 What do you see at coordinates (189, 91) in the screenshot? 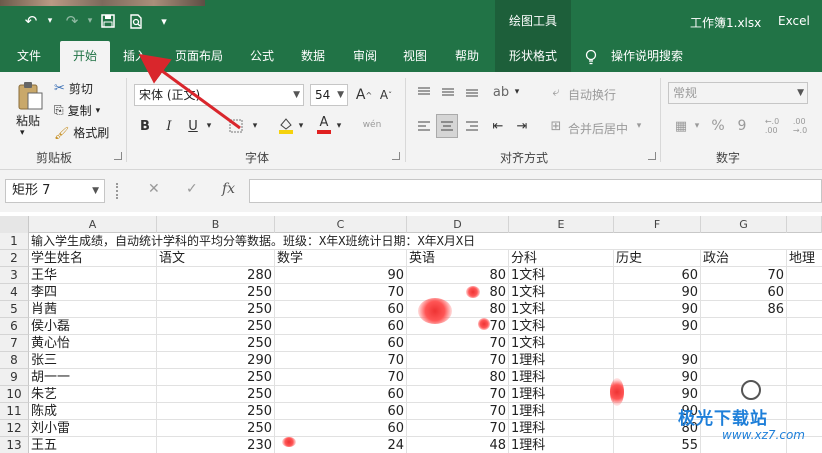
I see `annotation-arrow` at bounding box center [189, 91].